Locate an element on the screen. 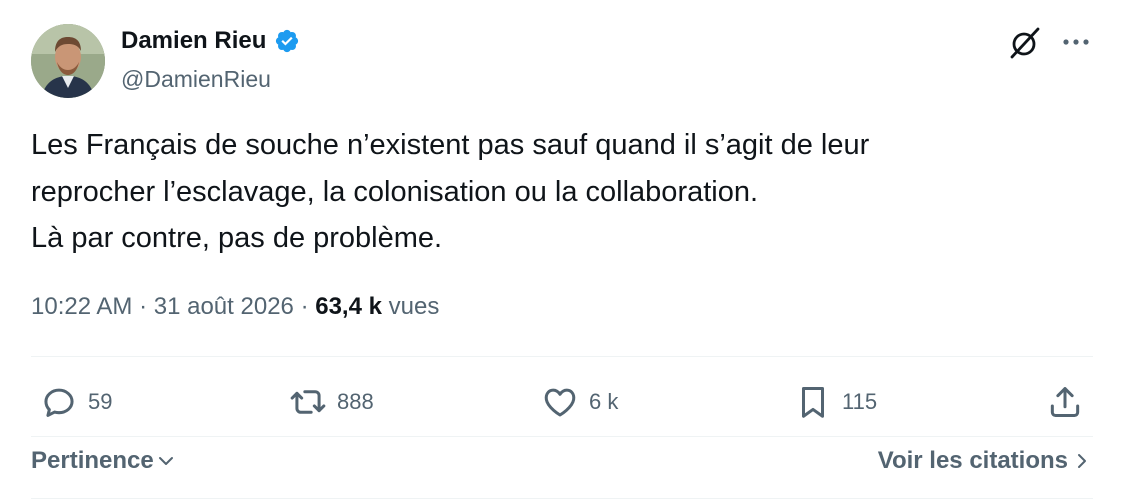 The image size is (1123, 500). author-name: Damien Rieu is located at coordinates (193, 41).